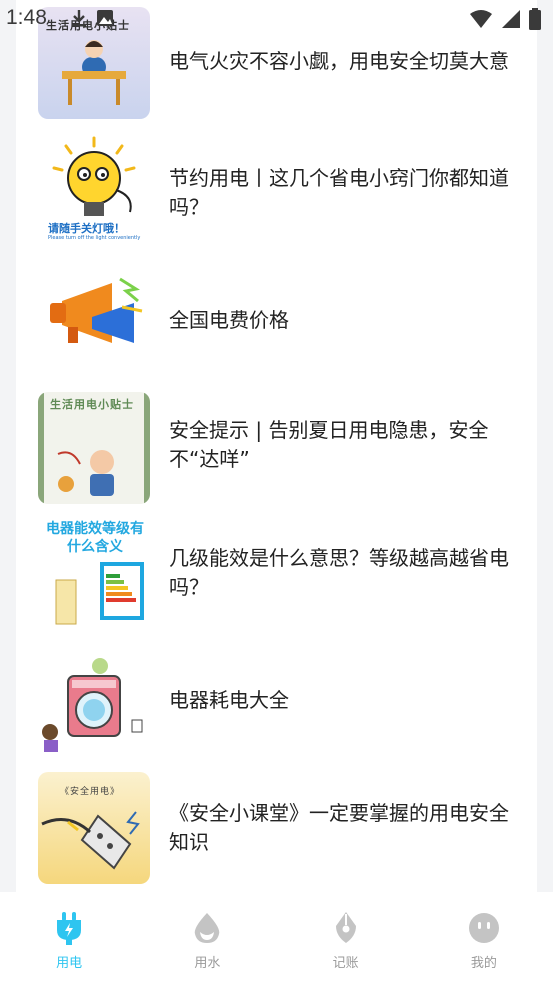  I want to click on tab-water: 用水, so click(207, 938).